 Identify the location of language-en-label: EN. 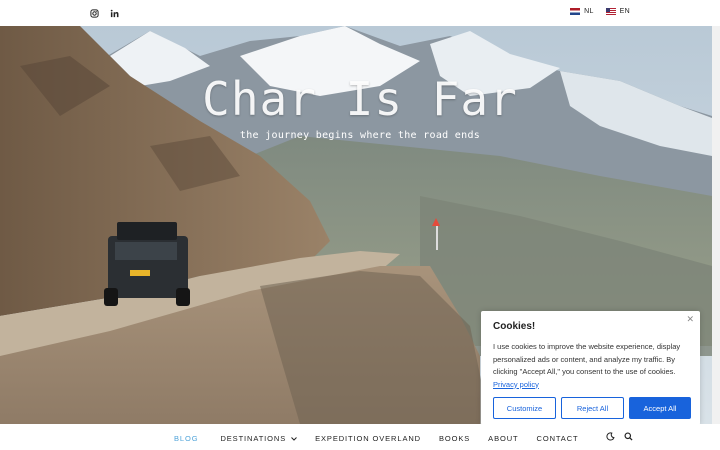
(624, 11).